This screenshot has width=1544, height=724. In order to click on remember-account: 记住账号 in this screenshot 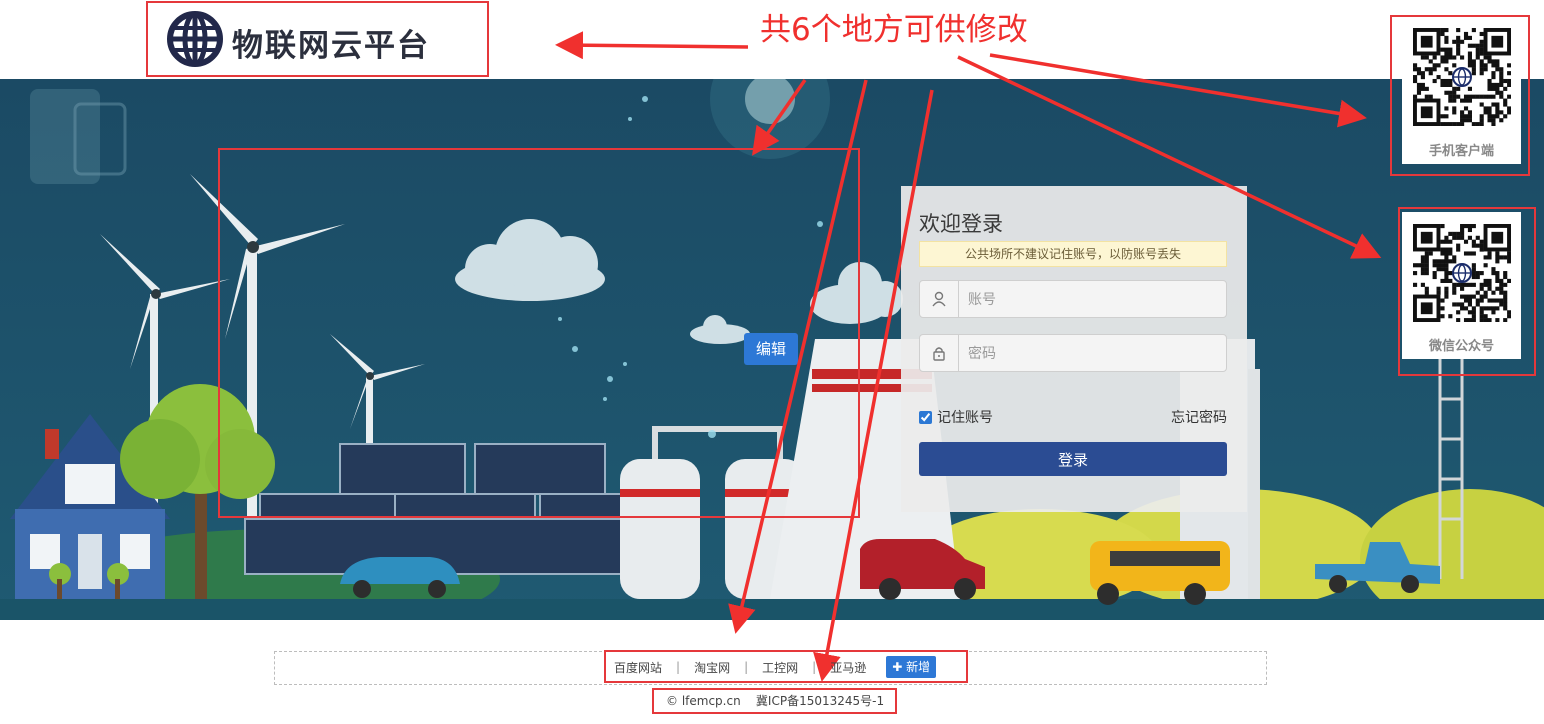, I will do `click(956, 417)`.